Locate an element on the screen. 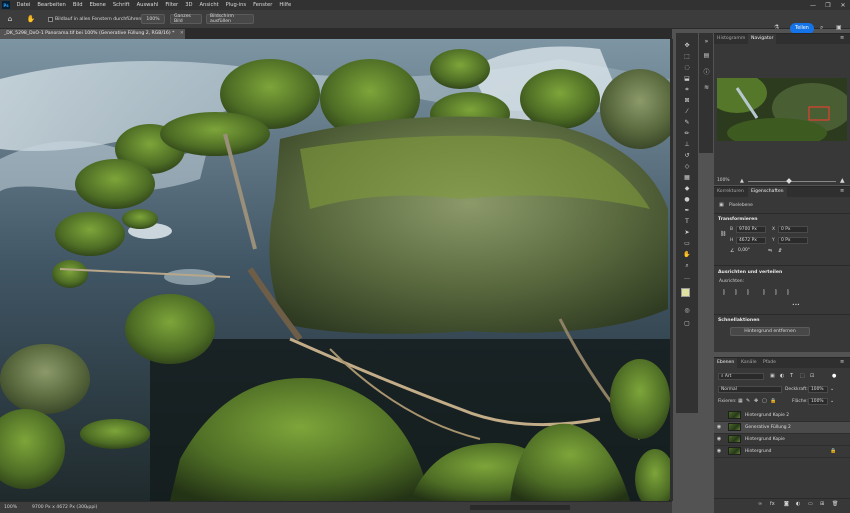 The height and width of the screenshot is (513, 850). layer-row: ◉ Generative Füllung 2 is located at coordinates (782, 428).